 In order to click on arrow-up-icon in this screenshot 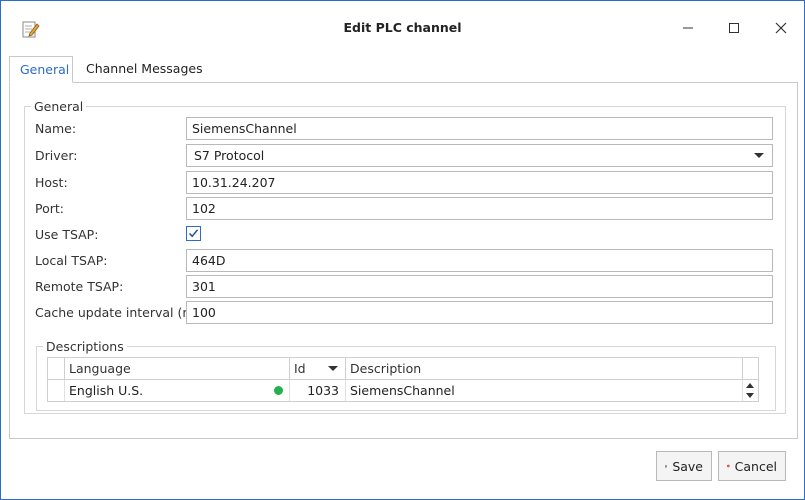, I will do `click(750, 385)`.